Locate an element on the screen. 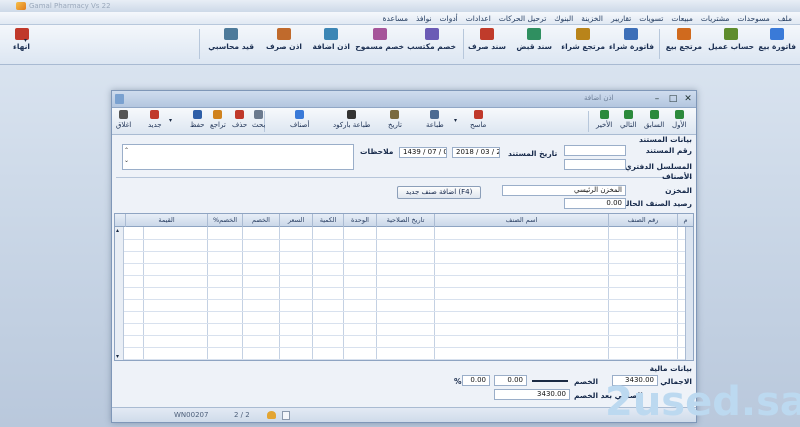 The image size is (800, 427). doc-number-field is located at coordinates (595, 150).